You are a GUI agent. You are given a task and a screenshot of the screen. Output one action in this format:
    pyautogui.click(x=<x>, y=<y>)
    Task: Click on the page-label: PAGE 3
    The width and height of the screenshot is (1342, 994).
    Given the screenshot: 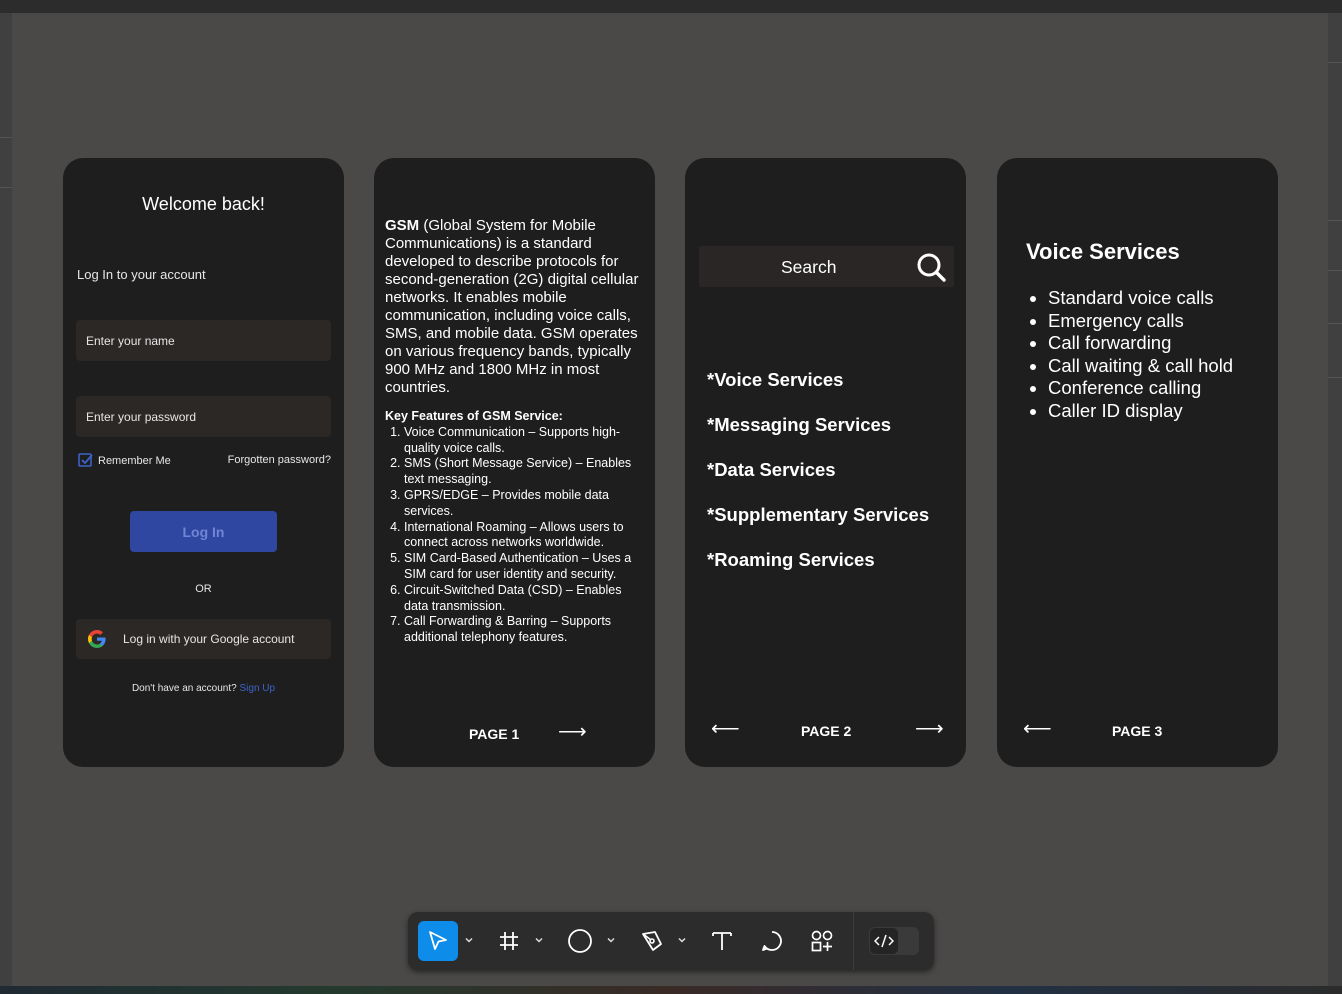 What is the action you would take?
    pyautogui.click(x=1137, y=731)
    